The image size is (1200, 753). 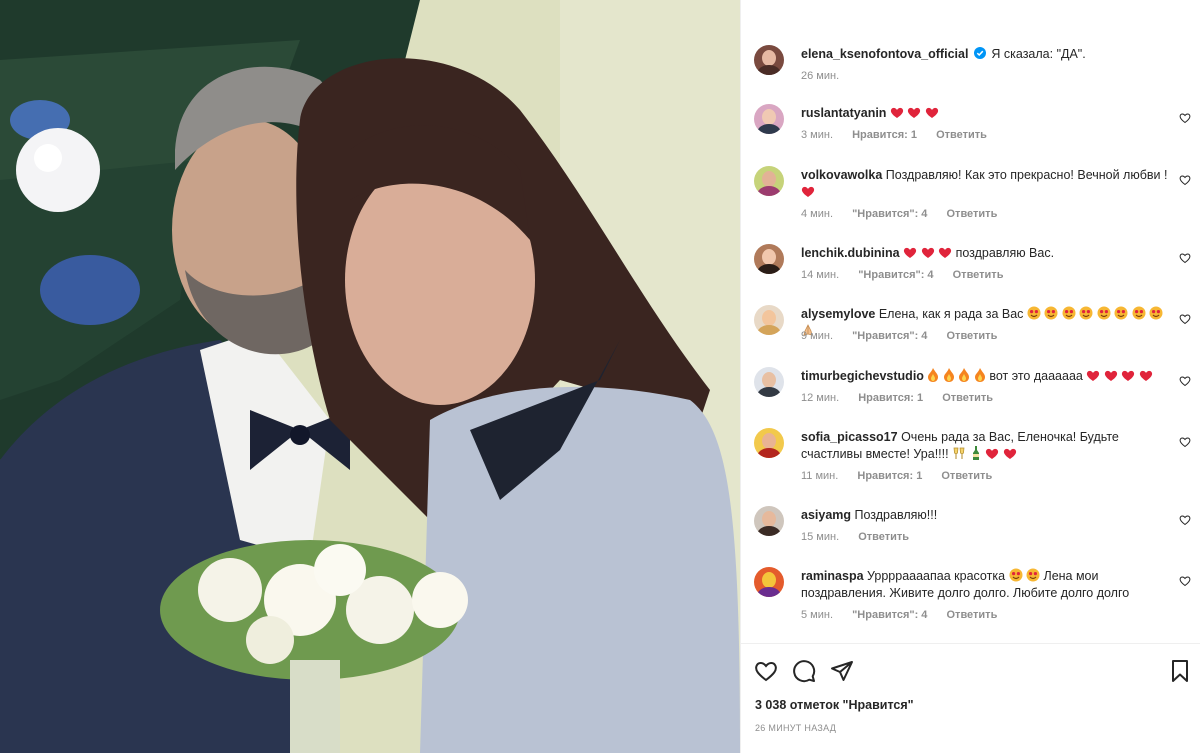 What do you see at coordinates (842, 671) in the screenshot?
I see `share-icon` at bounding box center [842, 671].